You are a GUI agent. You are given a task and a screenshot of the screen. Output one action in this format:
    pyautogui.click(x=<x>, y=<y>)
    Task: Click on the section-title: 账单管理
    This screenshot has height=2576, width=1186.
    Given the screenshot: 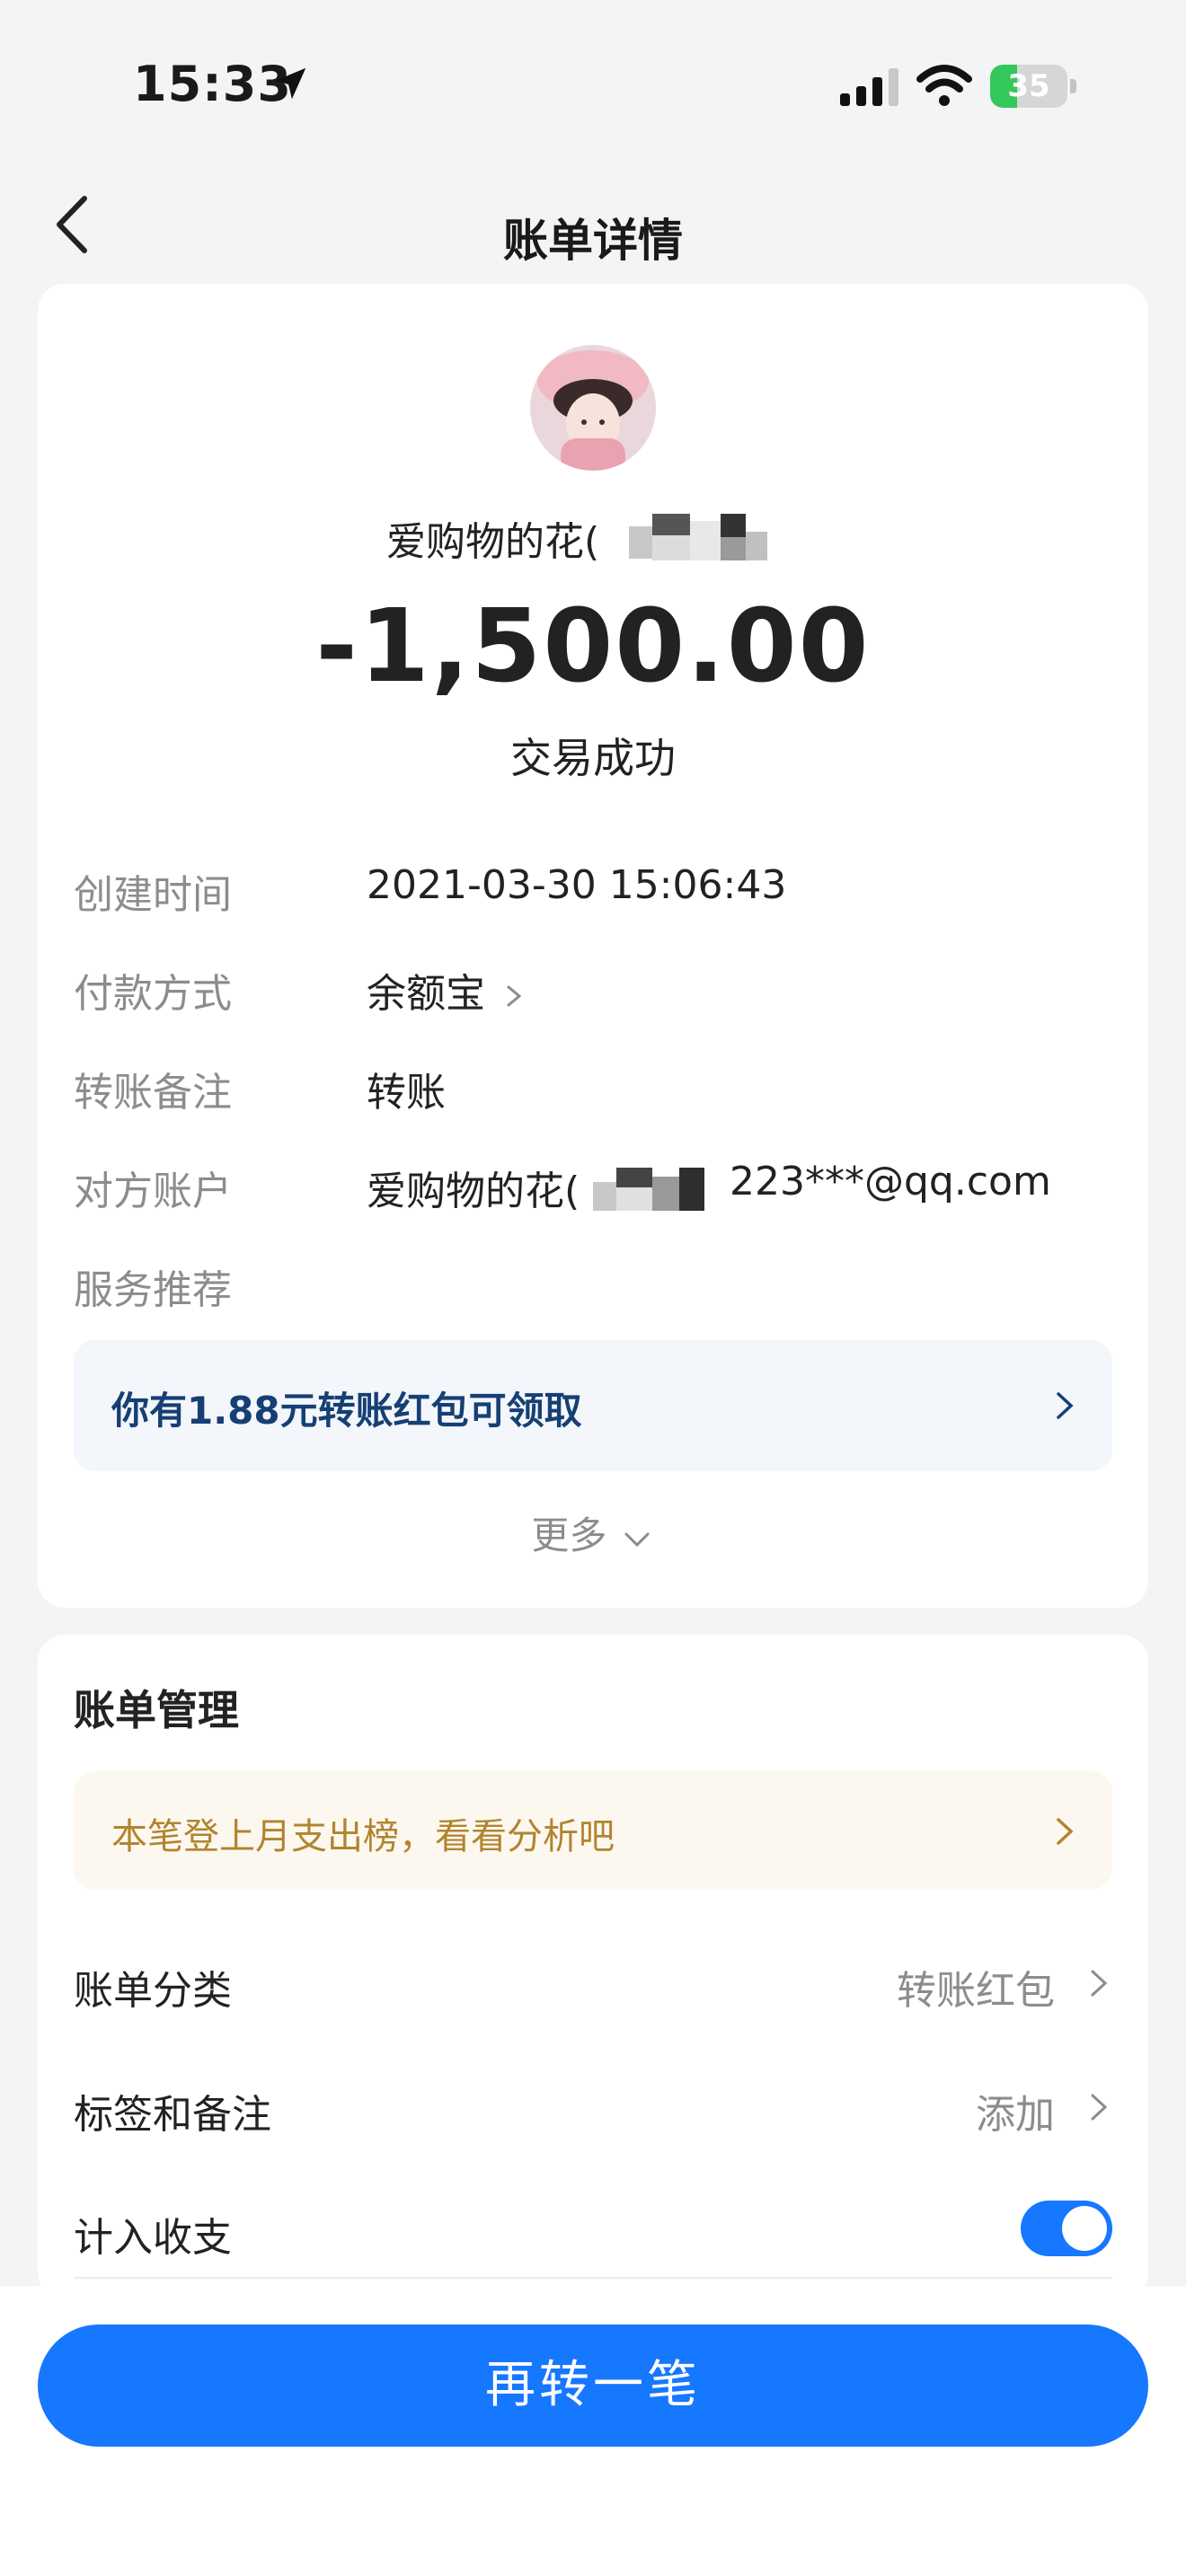 What is the action you would take?
    pyautogui.click(x=156, y=1710)
    